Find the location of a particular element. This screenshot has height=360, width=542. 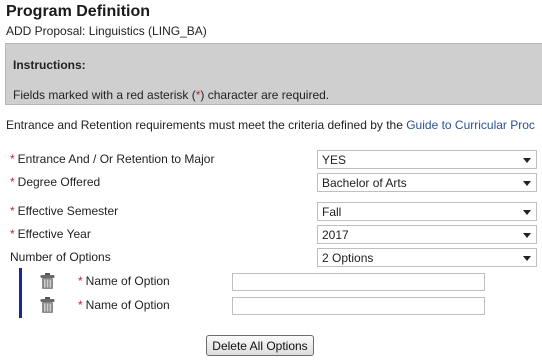

entrance-label: * Entrance And / Or Retention to Major is located at coordinates (112, 159).